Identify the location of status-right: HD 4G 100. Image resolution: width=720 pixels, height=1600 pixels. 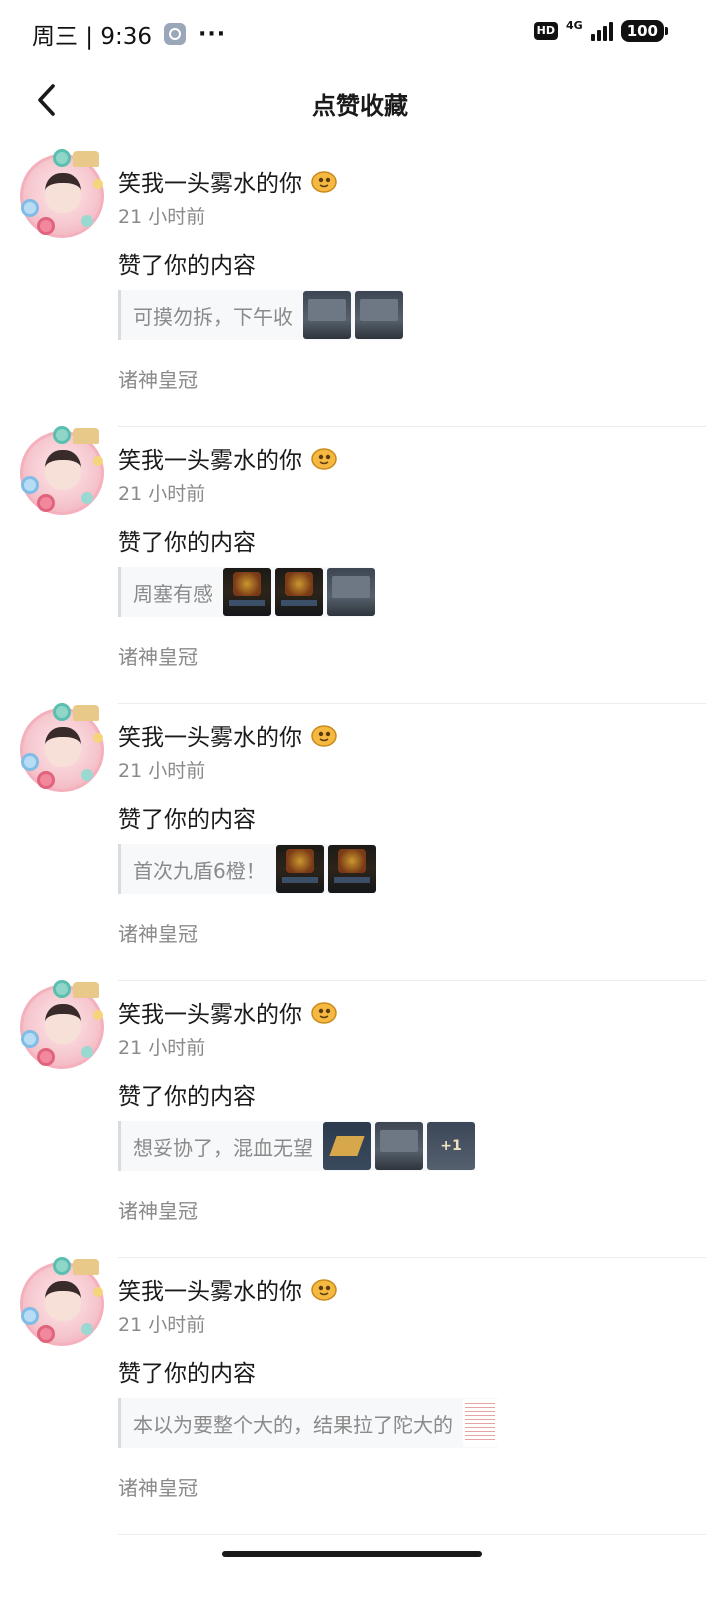
(601, 30).